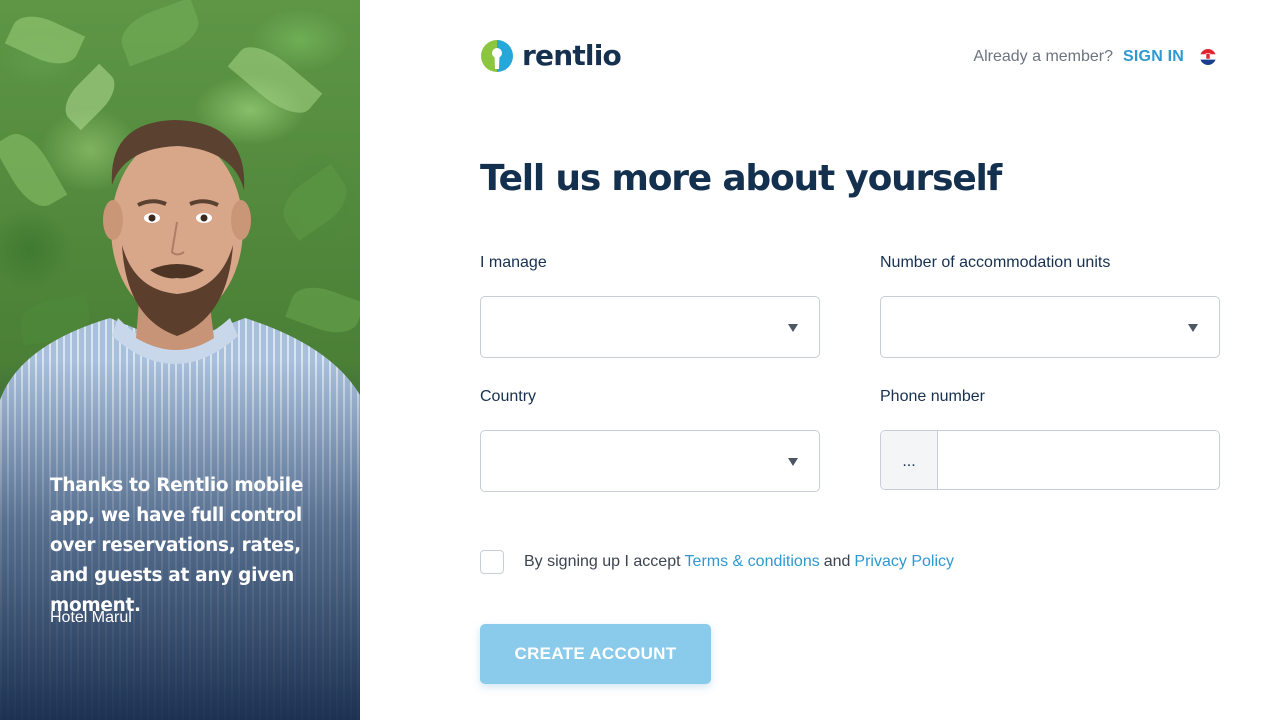 Image resolution: width=1280 pixels, height=720 pixels. I want to click on terms-link: Terms & conditions, so click(752, 562).